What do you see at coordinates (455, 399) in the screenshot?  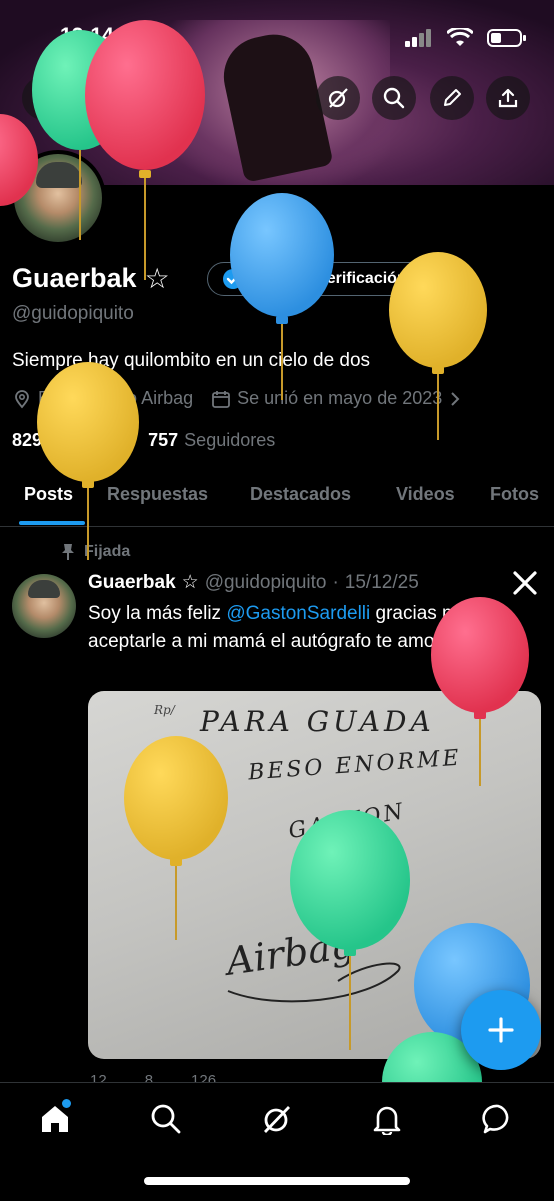 I see `chevron-right-icon` at bounding box center [455, 399].